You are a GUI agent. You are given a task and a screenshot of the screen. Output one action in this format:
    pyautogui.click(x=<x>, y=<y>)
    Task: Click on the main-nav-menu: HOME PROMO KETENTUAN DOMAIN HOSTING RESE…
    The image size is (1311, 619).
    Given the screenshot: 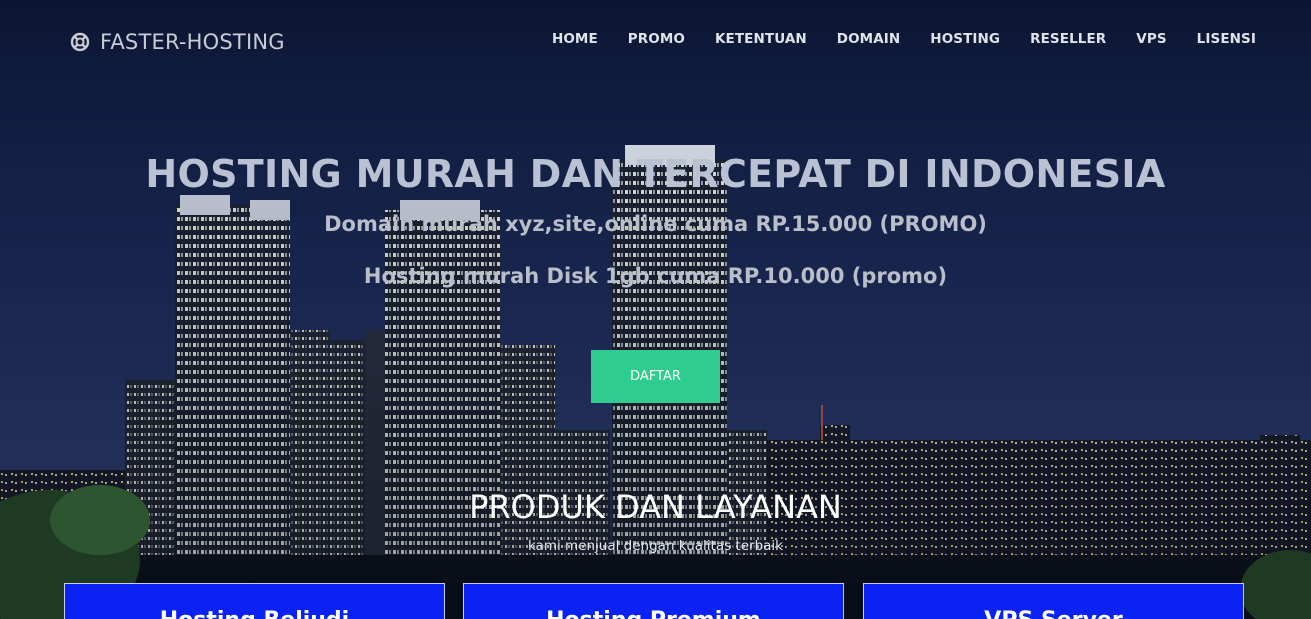 What is the action you would take?
    pyautogui.click(x=889, y=39)
    